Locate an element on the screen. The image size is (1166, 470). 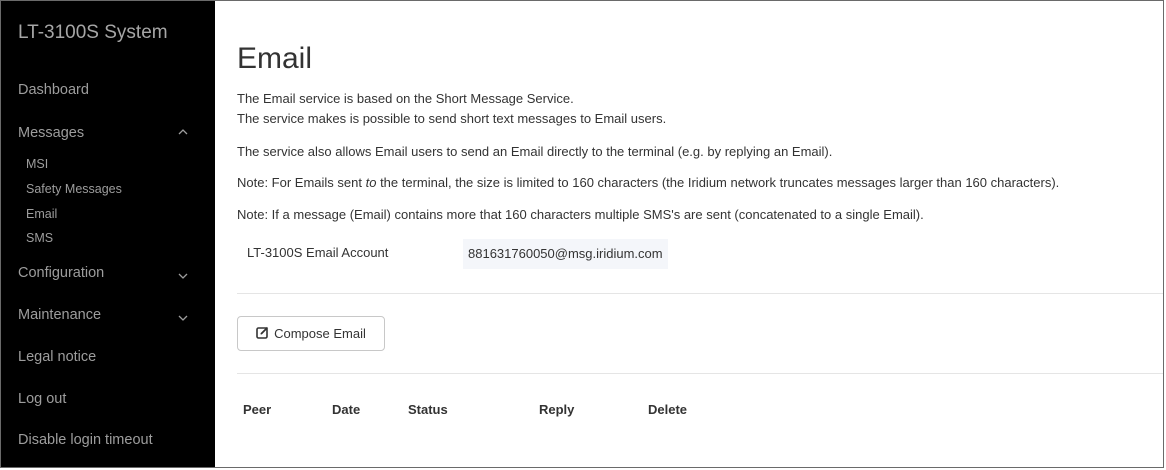
sidebar-subitem-safety-messages: Safety Messages is located at coordinates (74, 189).